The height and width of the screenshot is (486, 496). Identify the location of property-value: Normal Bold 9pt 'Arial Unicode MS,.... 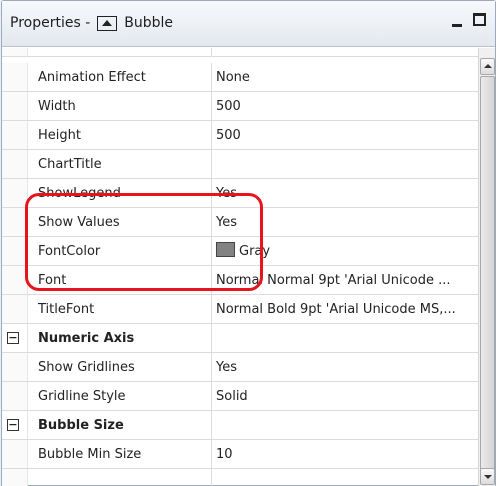
(346, 309).